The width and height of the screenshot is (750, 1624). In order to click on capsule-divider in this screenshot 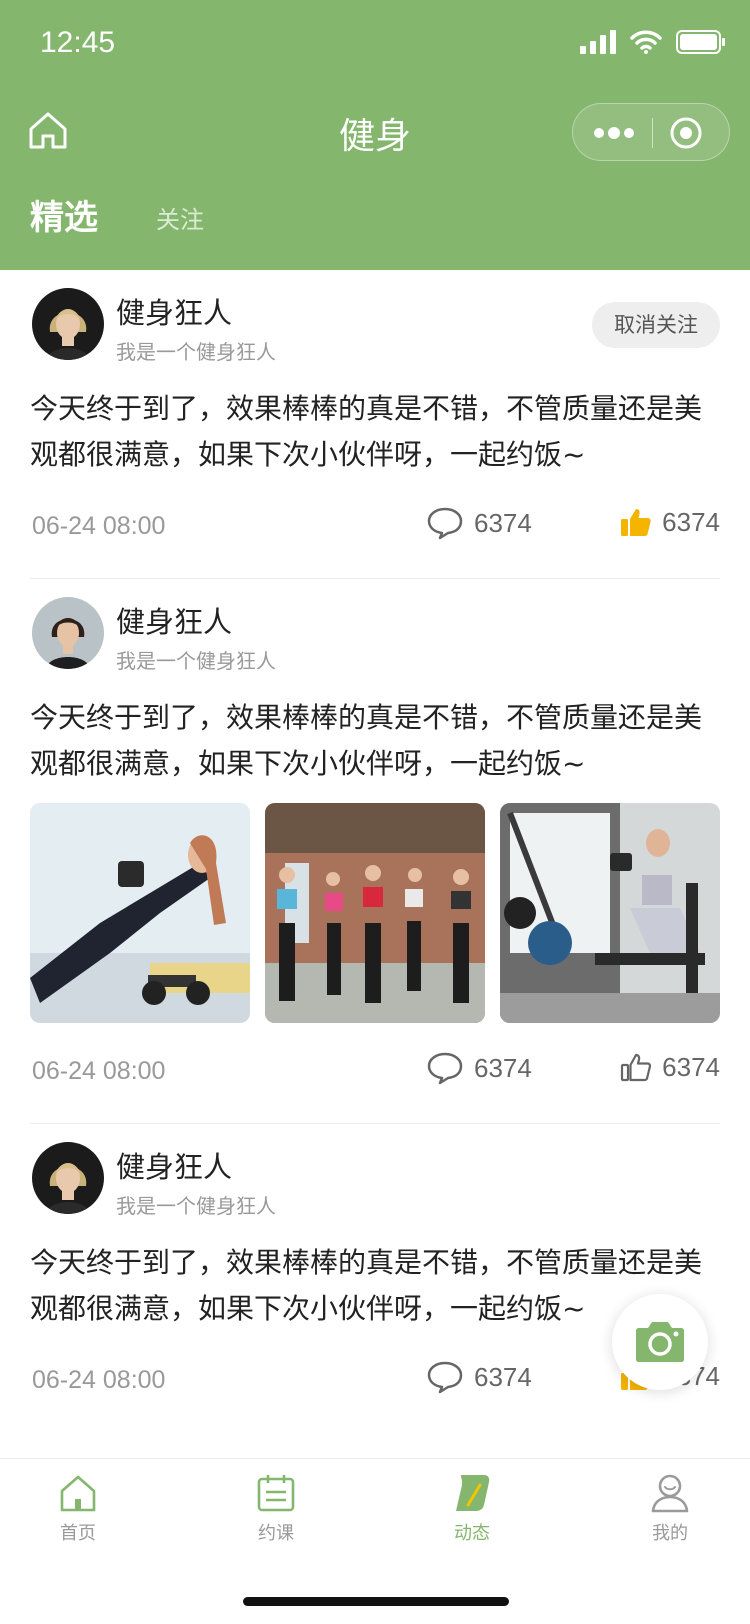, I will do `click(652, 133)`.